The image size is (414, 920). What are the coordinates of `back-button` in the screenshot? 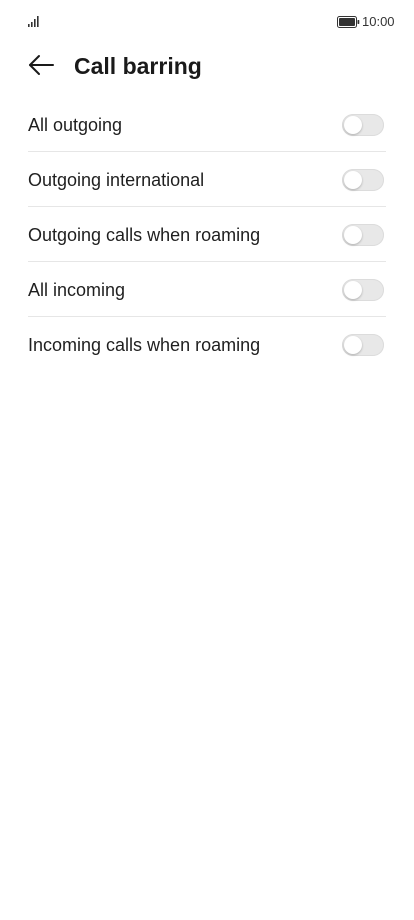 It's located at (41, 65).